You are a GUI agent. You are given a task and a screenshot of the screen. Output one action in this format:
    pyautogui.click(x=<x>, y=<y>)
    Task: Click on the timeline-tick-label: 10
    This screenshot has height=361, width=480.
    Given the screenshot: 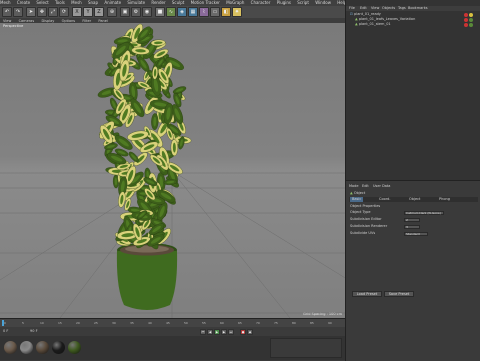 What is the action you would take?
    pyautogui.click(x=42, y=323)
    